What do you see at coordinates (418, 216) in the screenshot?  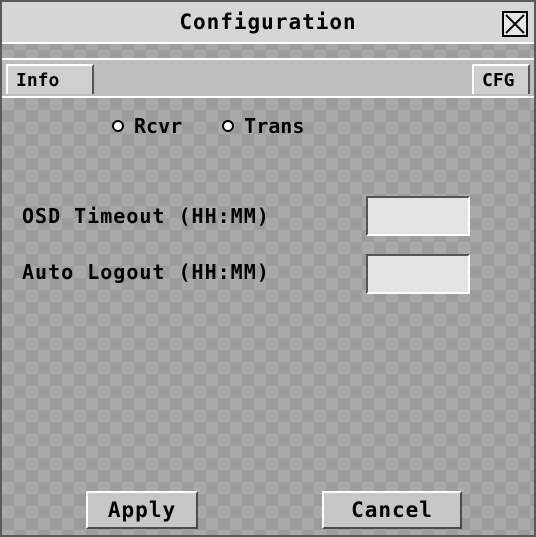 I see `osd-timeout-field` at bounding box center [418, 216].